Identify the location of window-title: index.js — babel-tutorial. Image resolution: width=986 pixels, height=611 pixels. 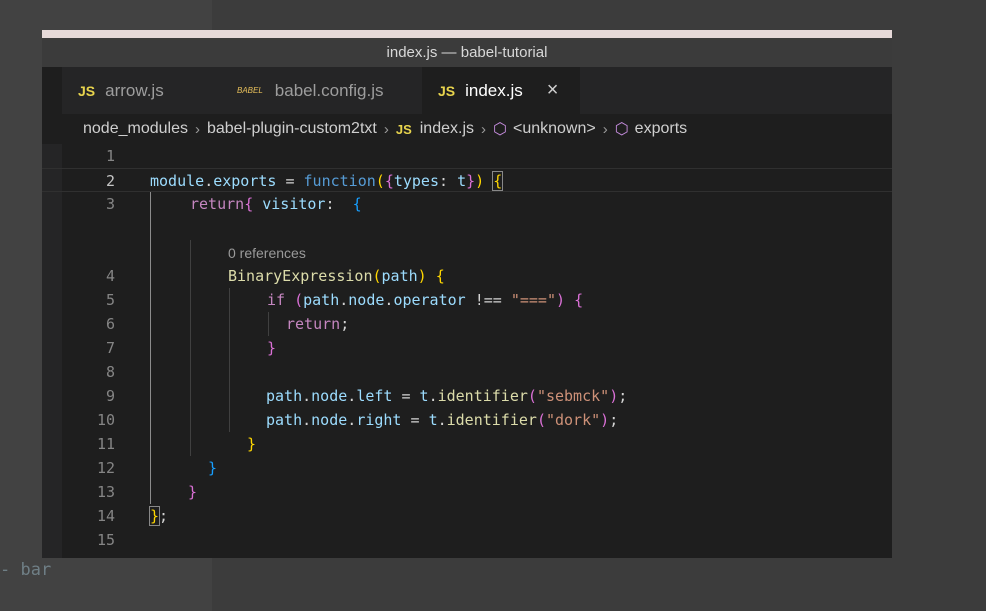
(467, 52).